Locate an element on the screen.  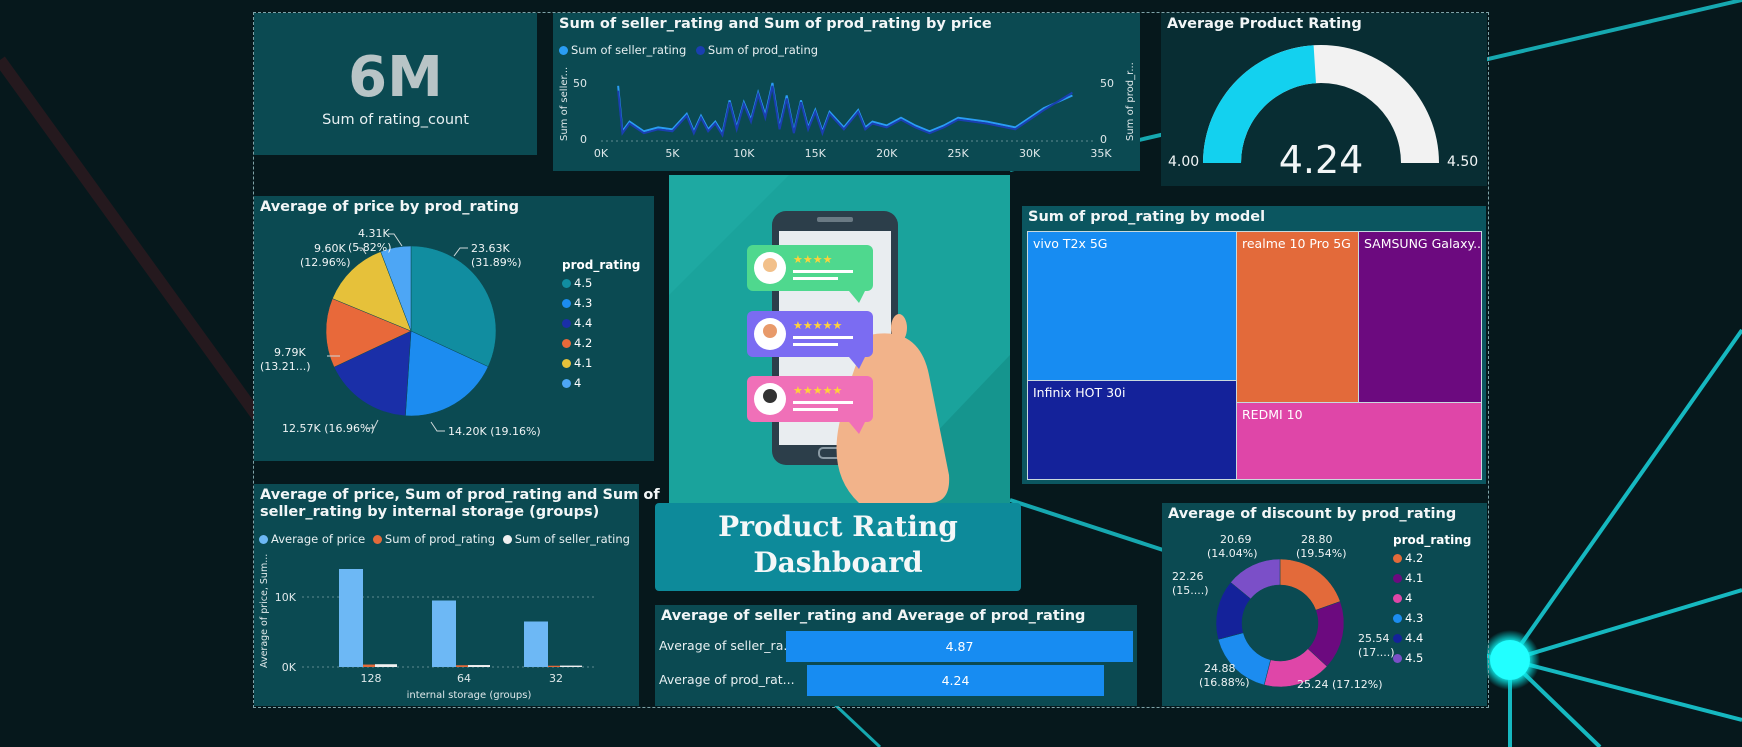
hbar-bar: 4.87 is located at coordinates (959, 646).